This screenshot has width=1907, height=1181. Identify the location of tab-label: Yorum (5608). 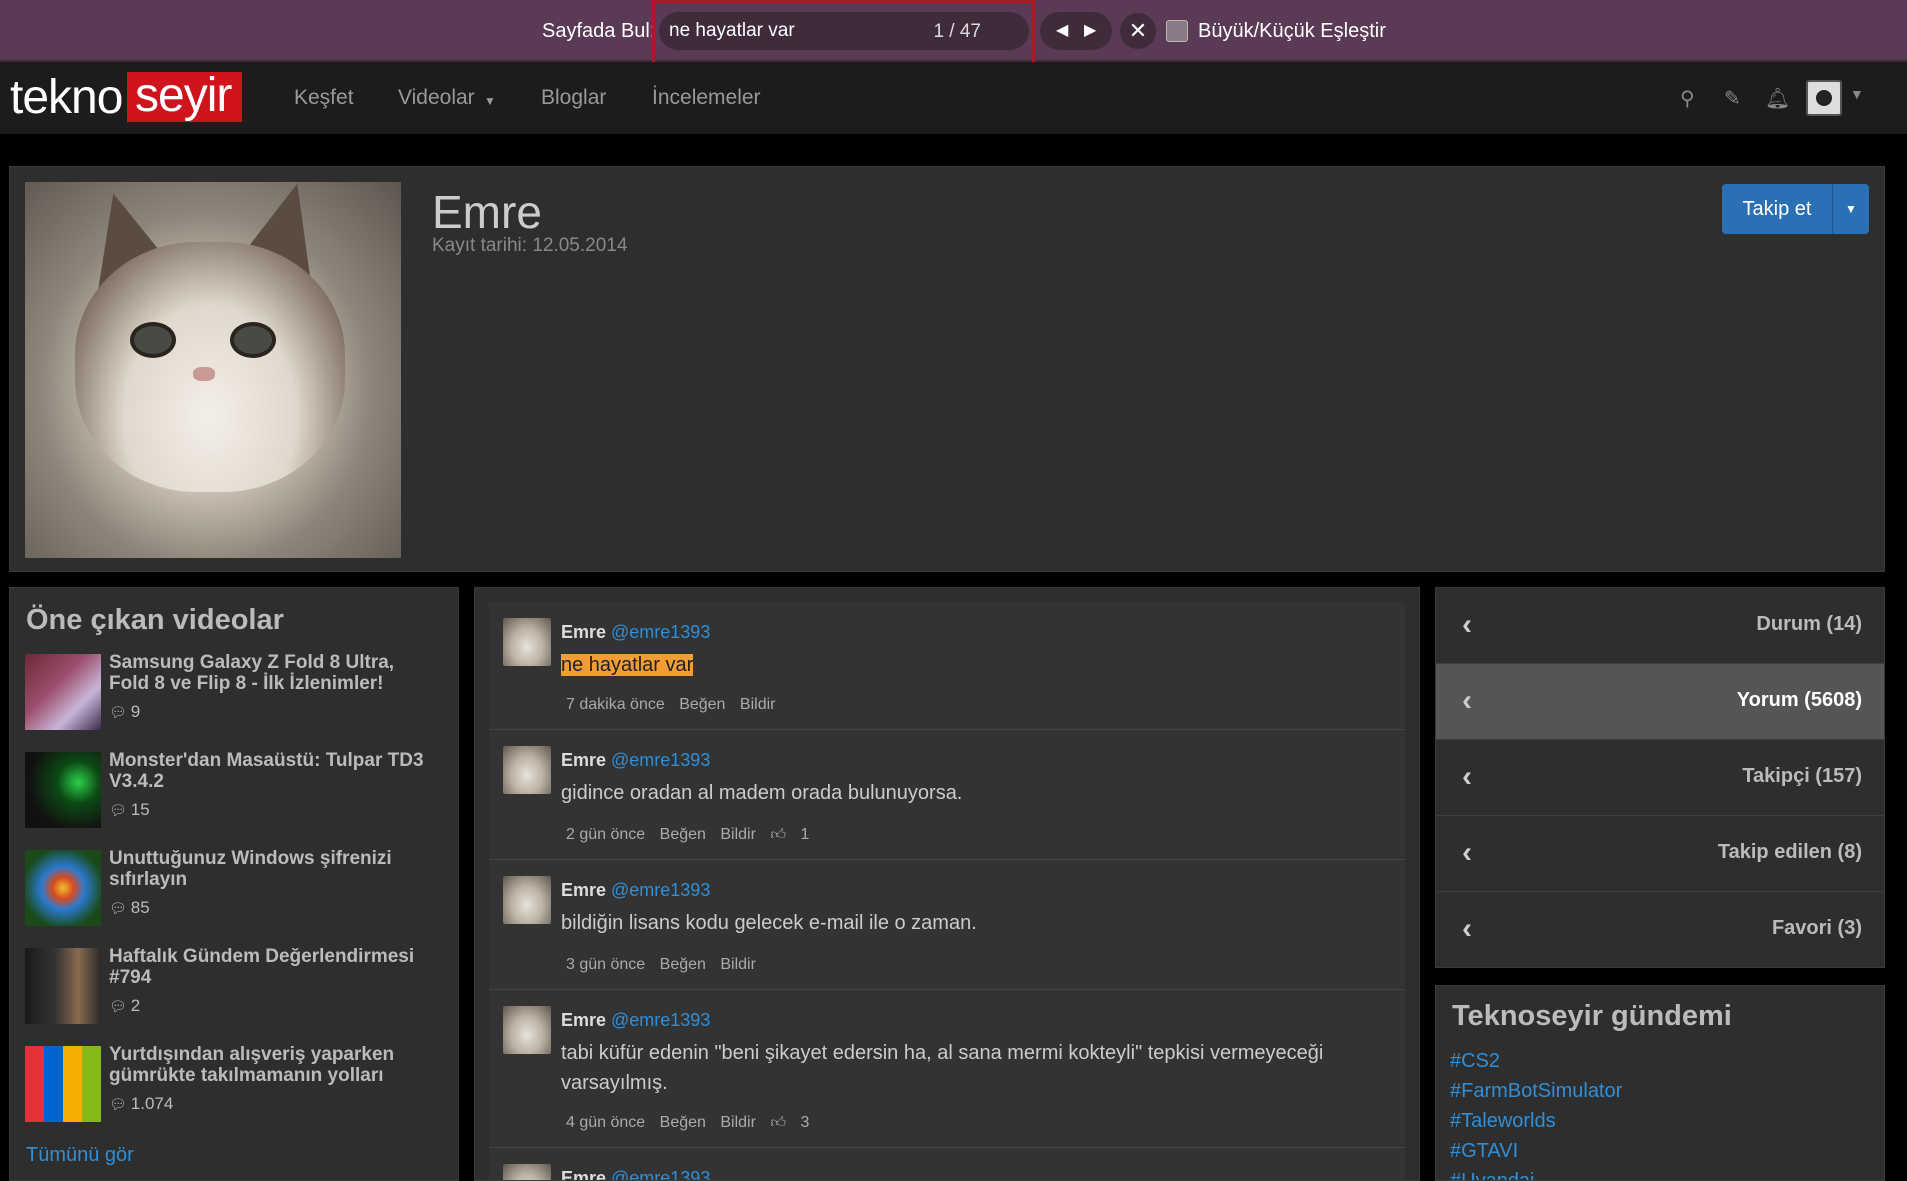
(1799, 700).